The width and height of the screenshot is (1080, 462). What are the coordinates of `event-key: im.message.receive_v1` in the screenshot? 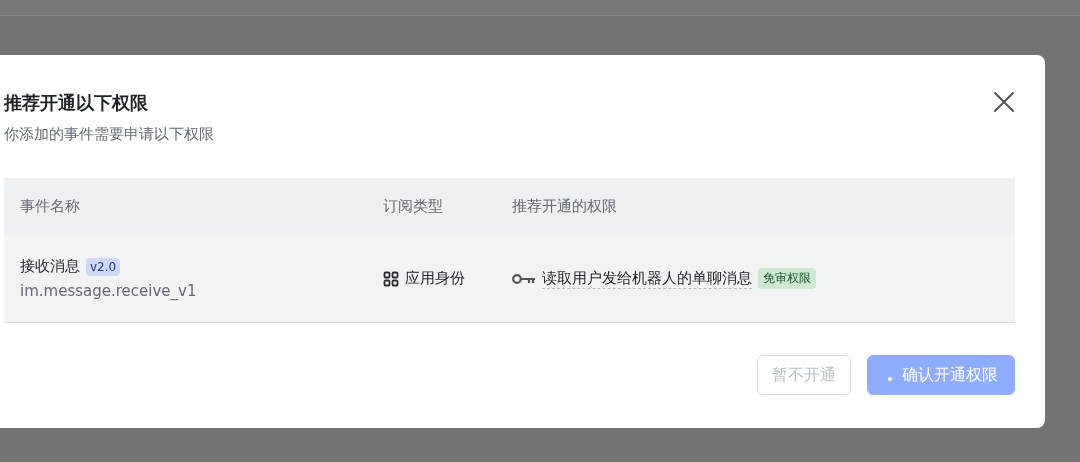 It's located at (201, 291).